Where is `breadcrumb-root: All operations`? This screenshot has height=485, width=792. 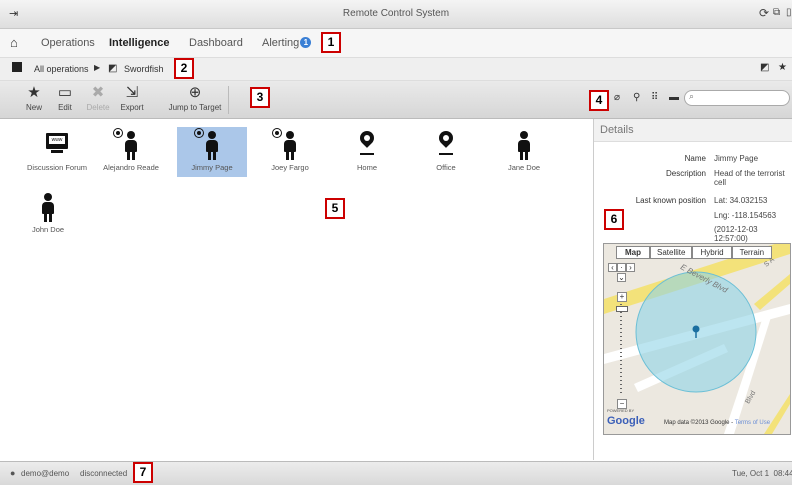
breadcrumb-root: All operations is located at coordinates (61, 69).